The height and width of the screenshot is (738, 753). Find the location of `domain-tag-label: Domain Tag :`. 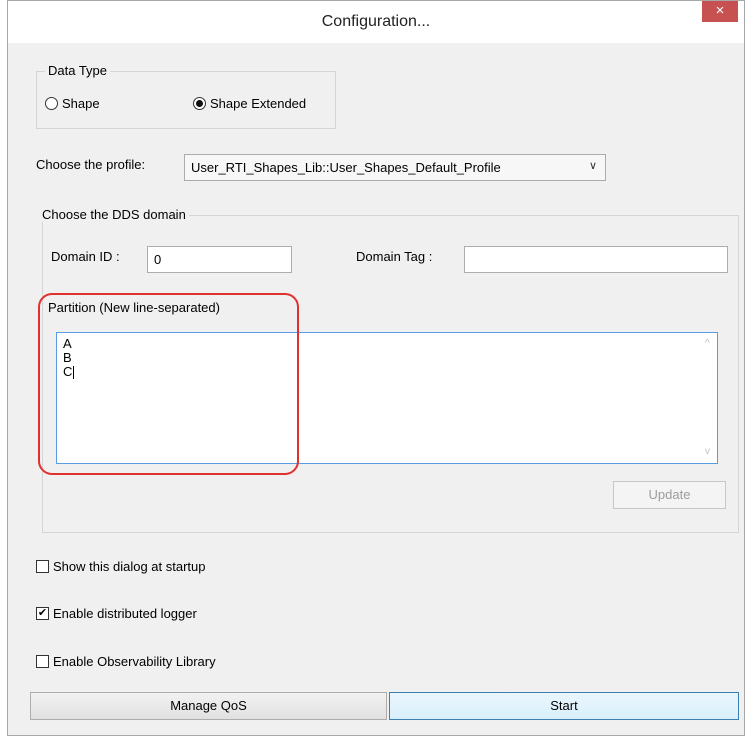

domain-tag-label: Domain Tag : is located at coordinates (394, 256).